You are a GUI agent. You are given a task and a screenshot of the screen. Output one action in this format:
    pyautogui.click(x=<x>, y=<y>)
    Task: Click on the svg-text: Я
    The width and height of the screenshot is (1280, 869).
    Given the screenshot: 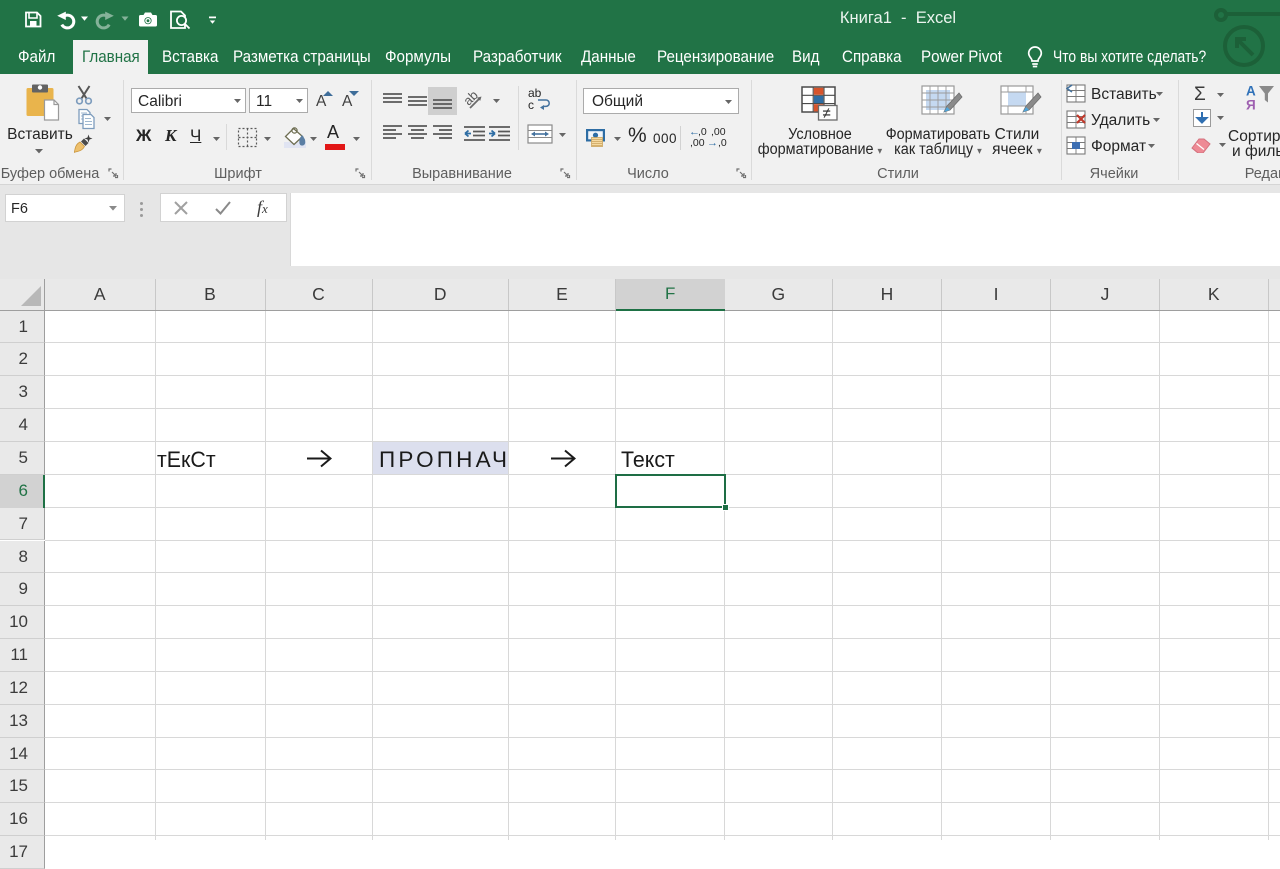 What is the action you would take?
    pyautogui.click(x=1251, y=105)
    